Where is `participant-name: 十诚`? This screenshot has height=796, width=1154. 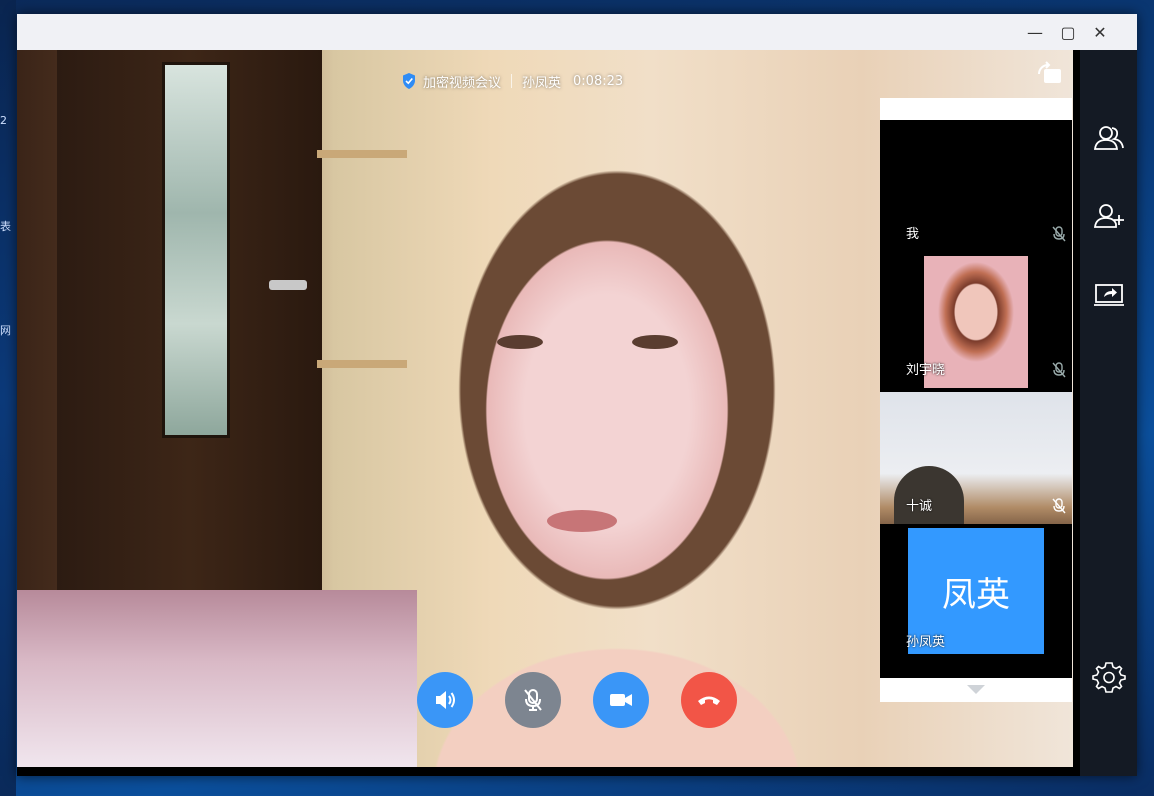 participant-name: 十诚 is located at coordinates (919, 506).